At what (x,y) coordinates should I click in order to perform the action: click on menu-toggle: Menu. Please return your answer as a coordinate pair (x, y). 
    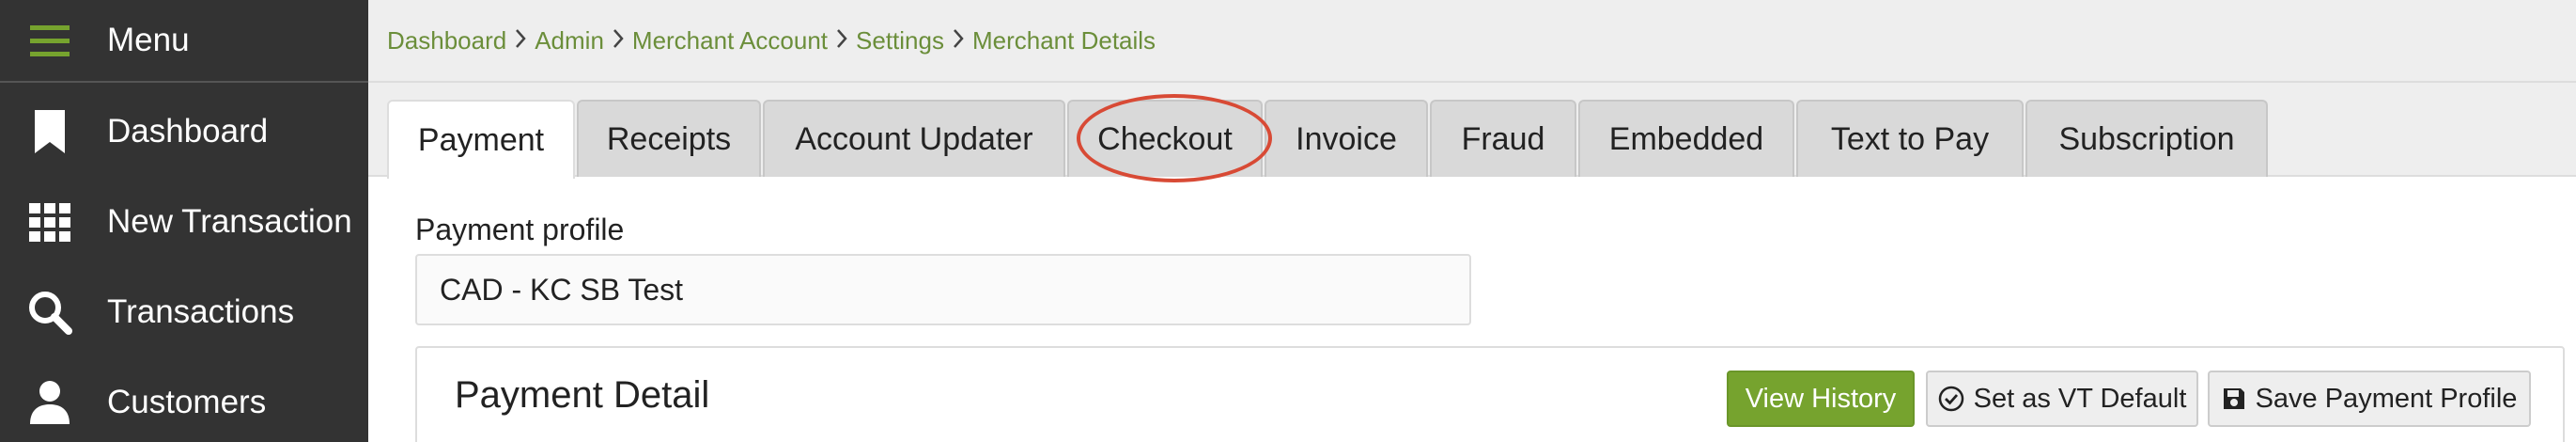
    Looking at the image, I should click on (184, 41).